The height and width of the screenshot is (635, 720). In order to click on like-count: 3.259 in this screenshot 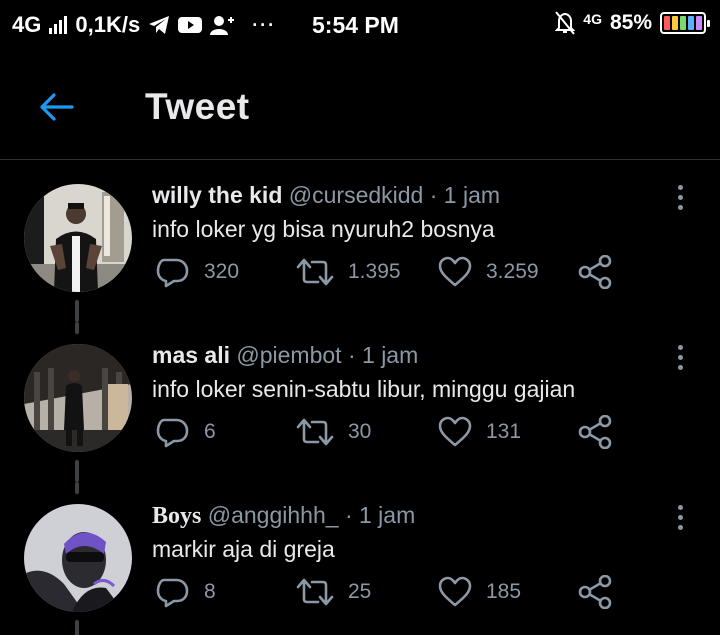, I will do `click(512, 271)`.